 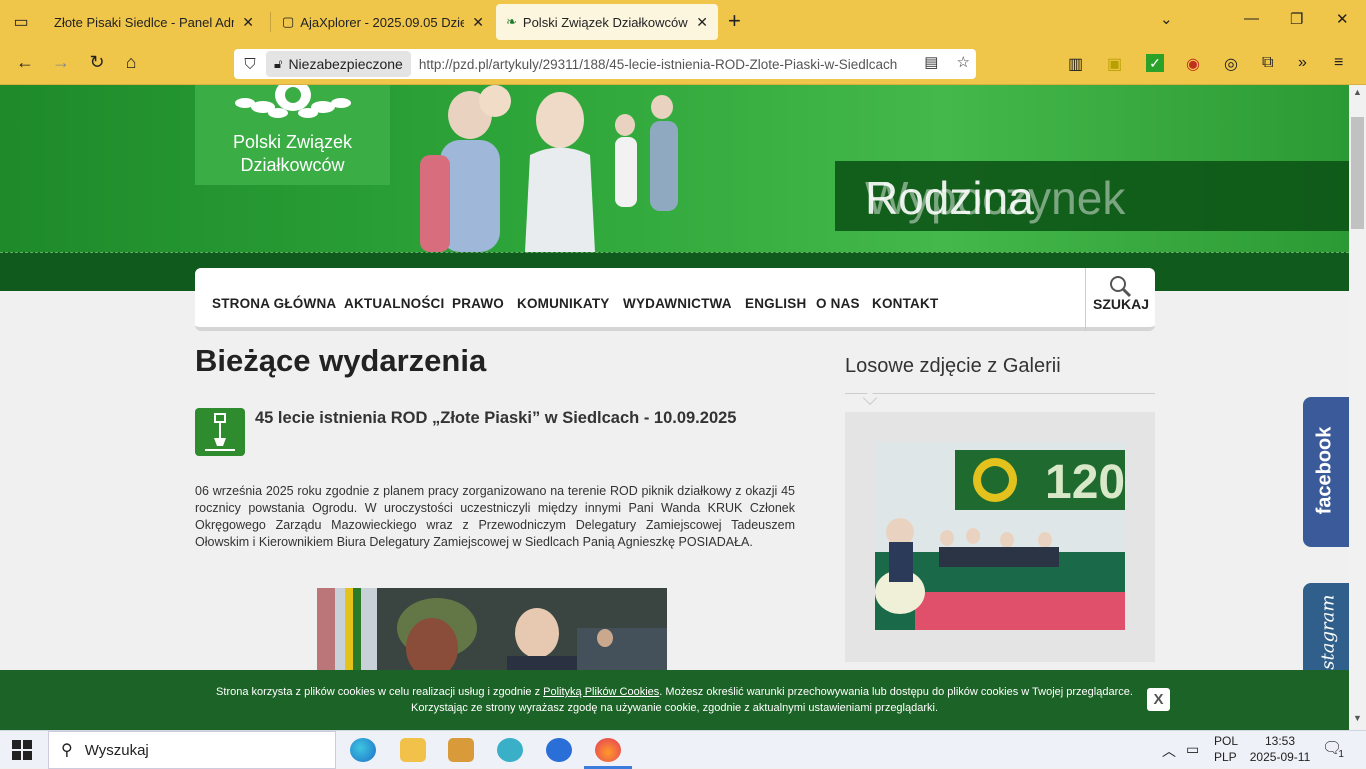 What do you see at coordinates (363, 750) in the screenshot?
I see `edge-icon` at bounding box center [363, 750].